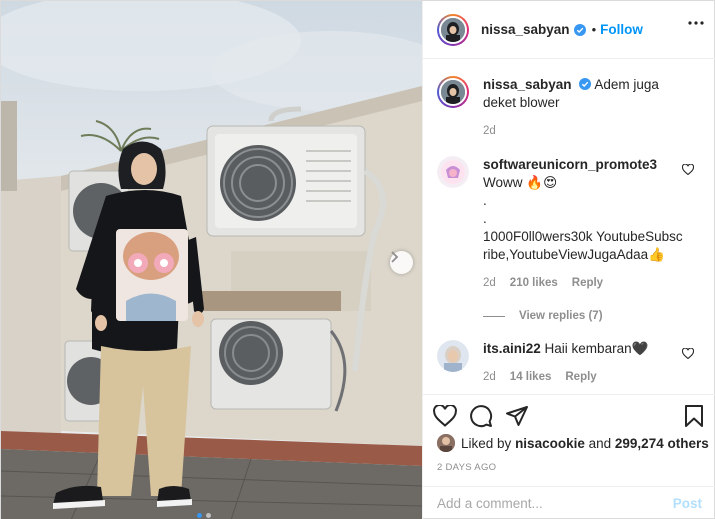  I want to click on like-button, so click(445, 415).